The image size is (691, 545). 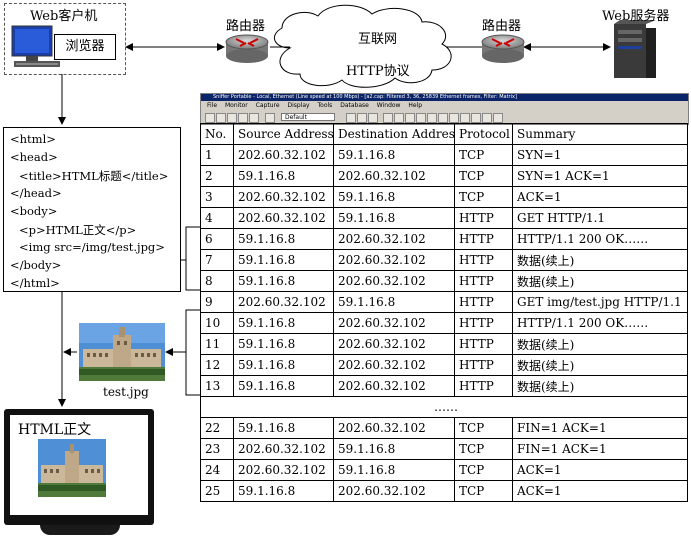 What do you see at coordinates (217, 491) in the screenshot?
I see `cell-no: 25` at bounding box center [217, 491].